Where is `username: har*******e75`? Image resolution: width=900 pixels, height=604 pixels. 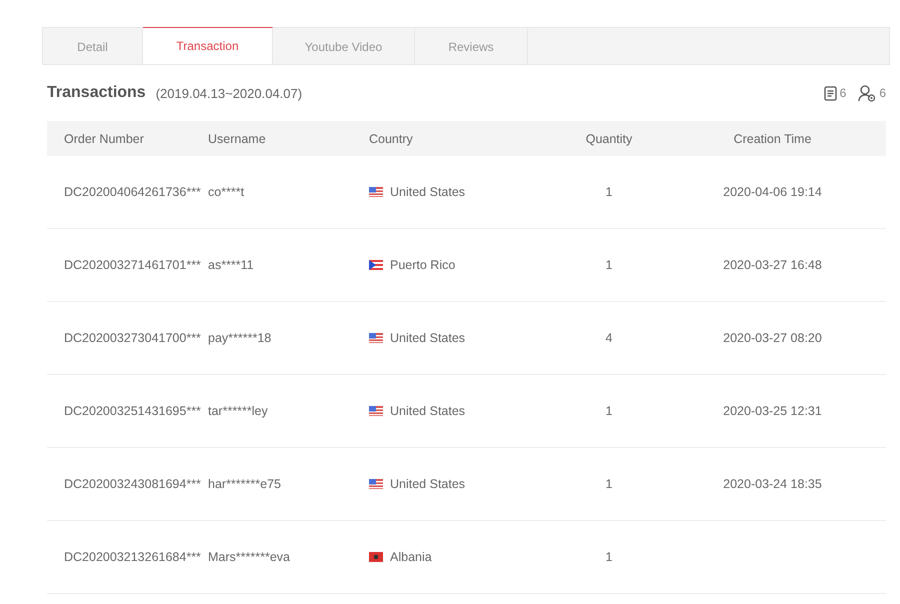
username: har*******e75 is located at coordinates (245, 484).